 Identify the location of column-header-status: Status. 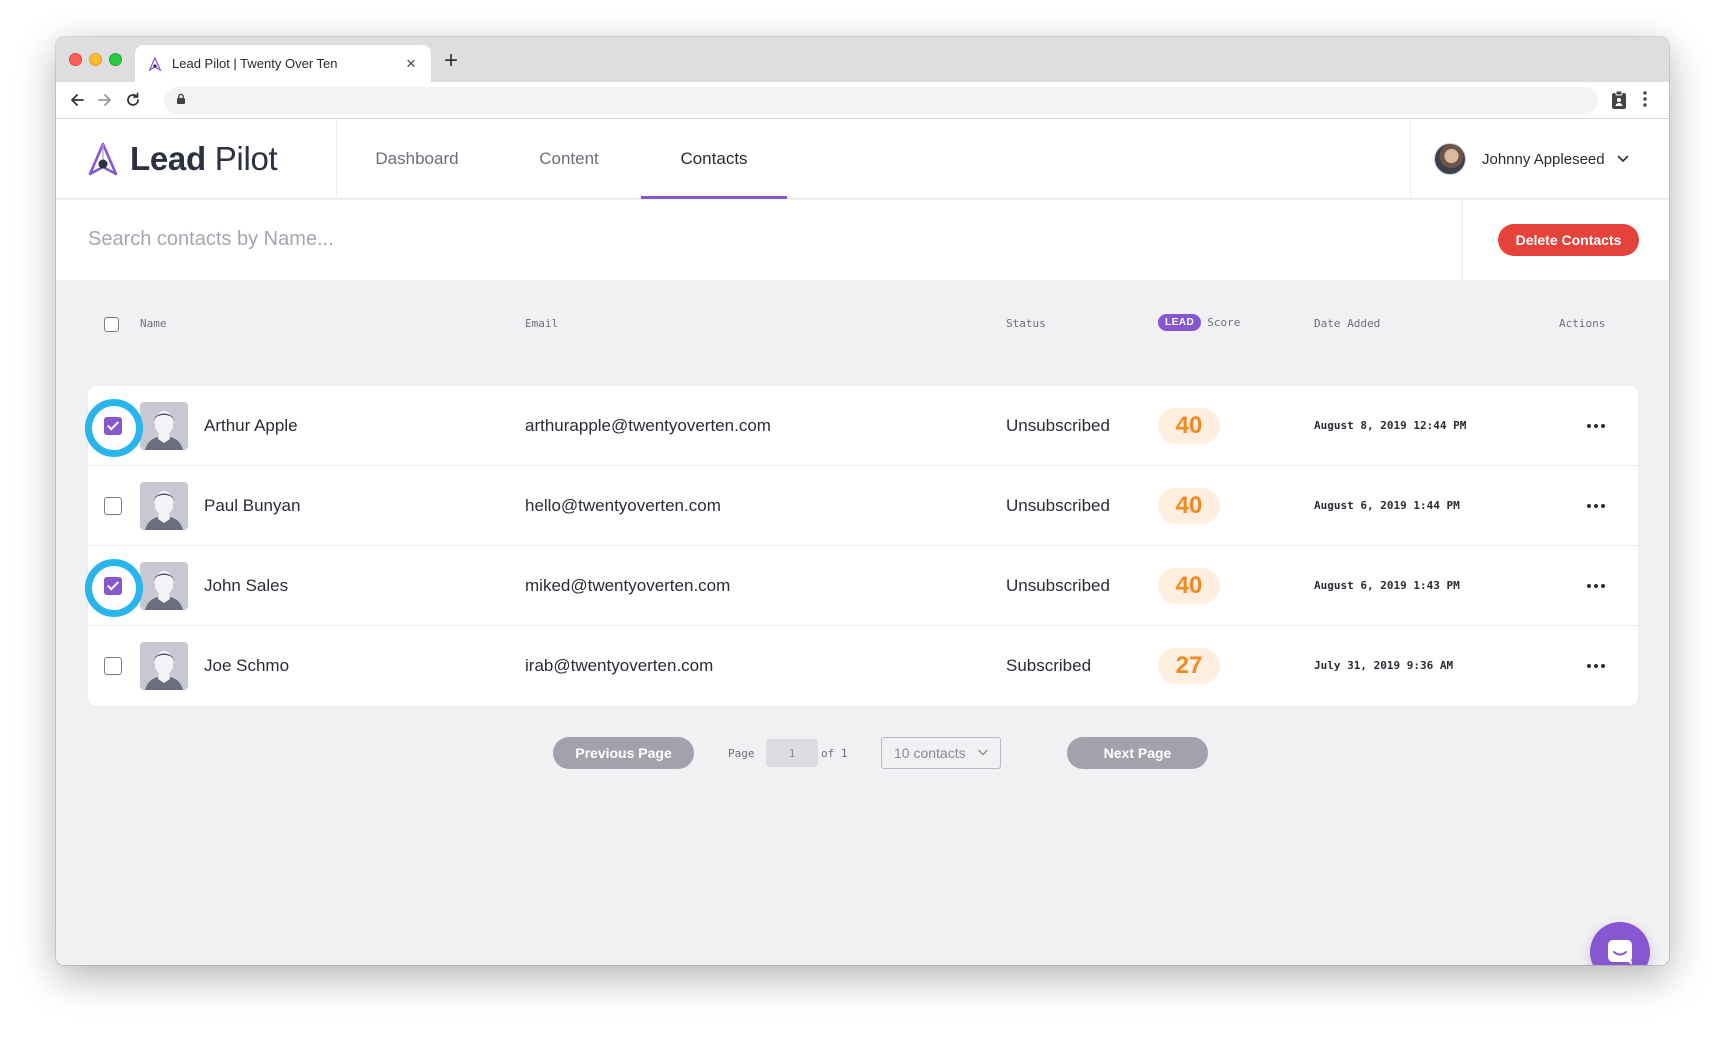
(1026, 323).